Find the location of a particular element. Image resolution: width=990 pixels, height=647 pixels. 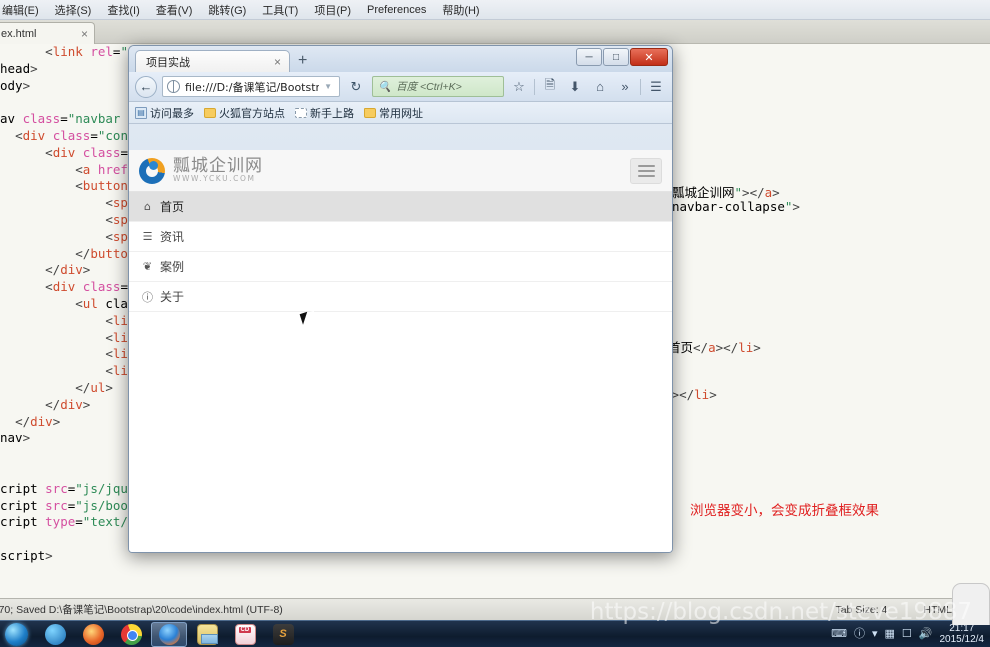

editor-tab-index-html: ex.html × is located at coordinates (47, 33).